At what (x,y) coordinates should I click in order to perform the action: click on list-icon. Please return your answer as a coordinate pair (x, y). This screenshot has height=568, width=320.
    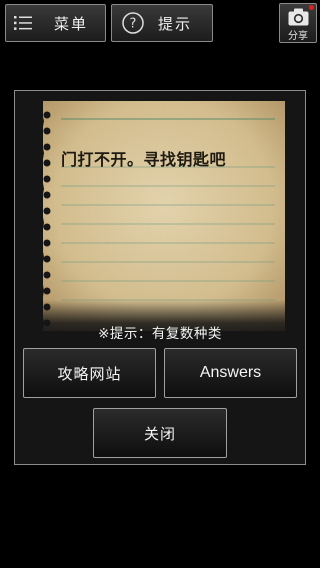
    Looking at the image, I should click on (23, 23).